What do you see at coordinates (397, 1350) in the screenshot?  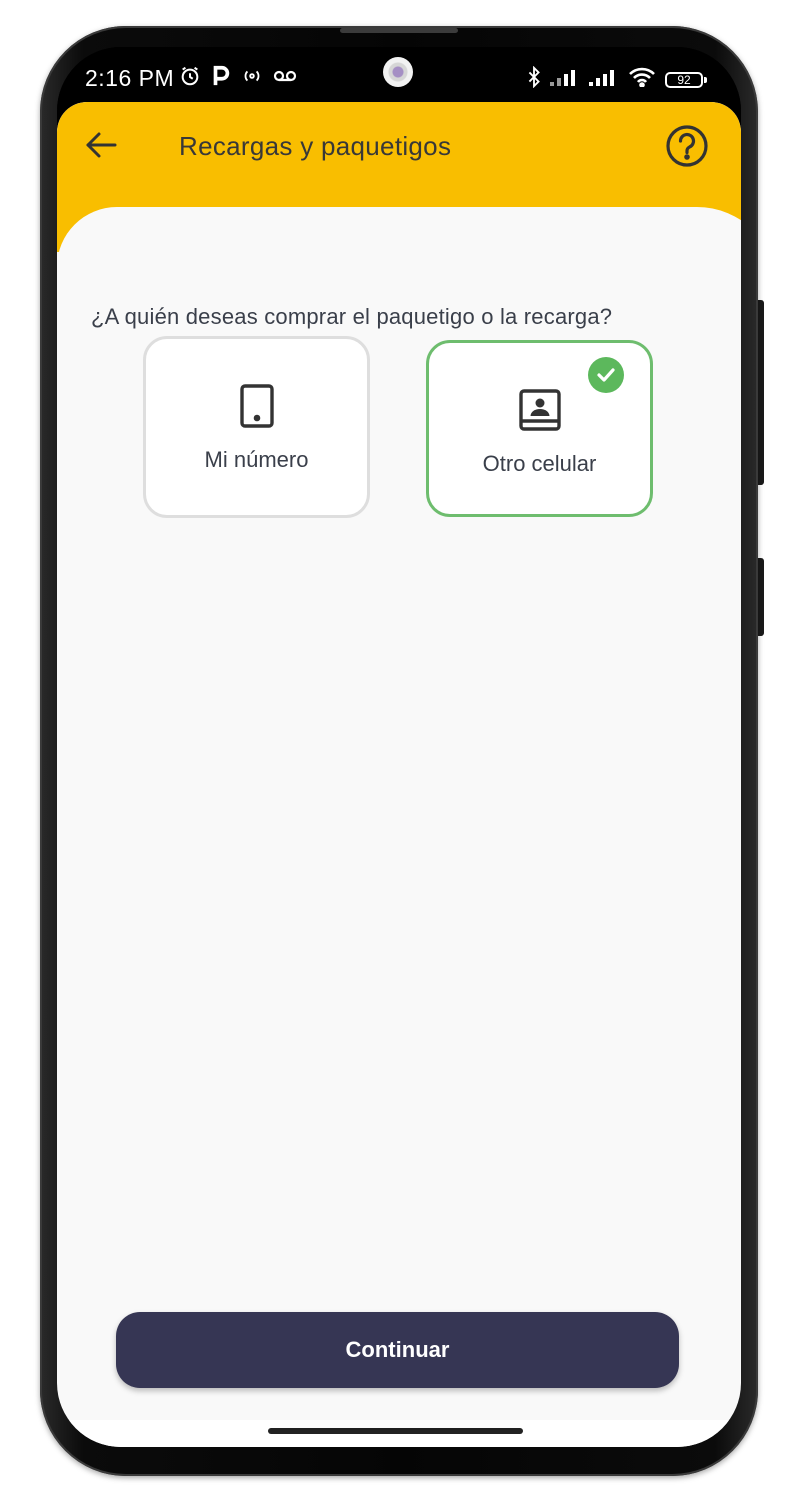 I see `continue-button: Continuar` at bounding box center [397, 1350].